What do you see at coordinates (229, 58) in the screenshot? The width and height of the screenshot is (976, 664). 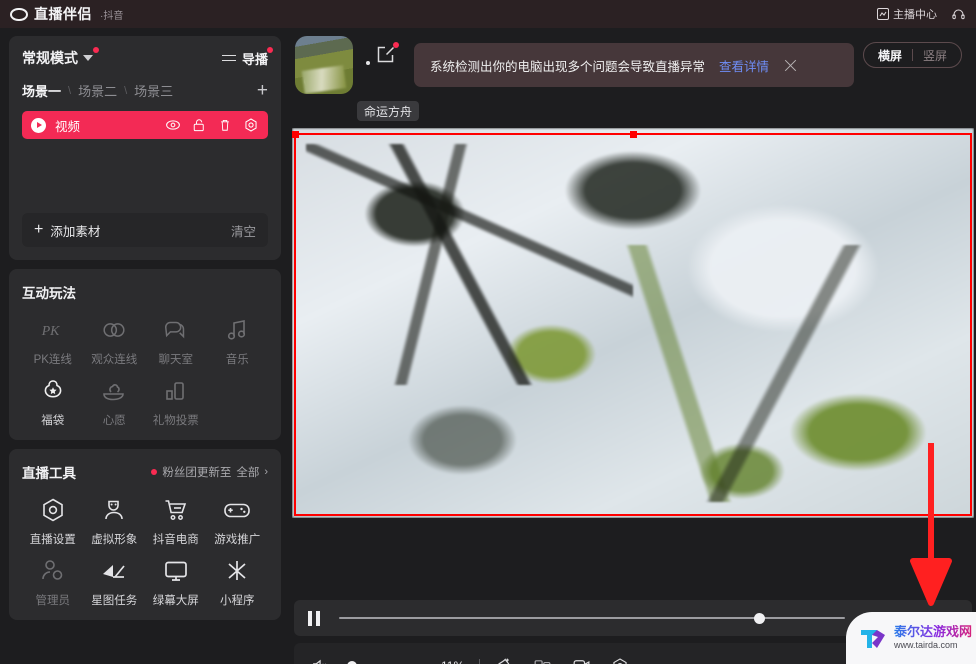 I see `swap-arrows-icon` at bounding box center [229, 58].